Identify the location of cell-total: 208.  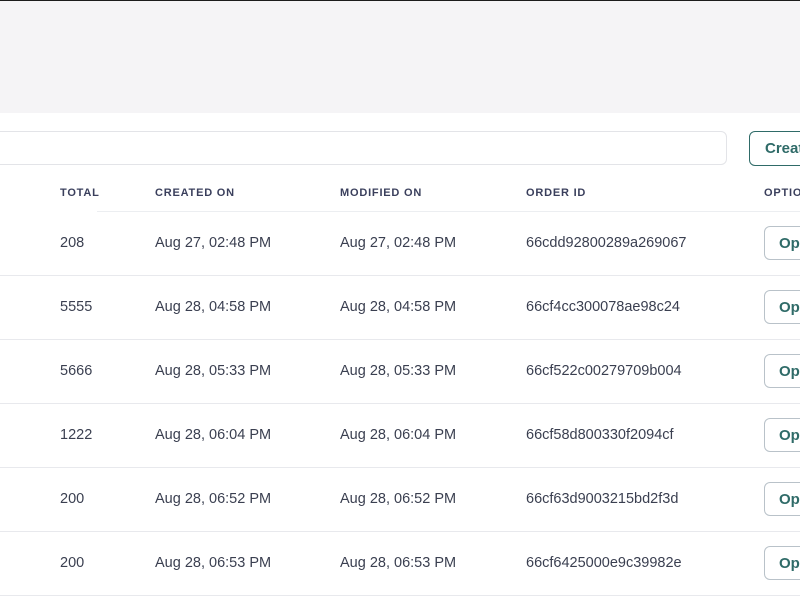
(72, 243).